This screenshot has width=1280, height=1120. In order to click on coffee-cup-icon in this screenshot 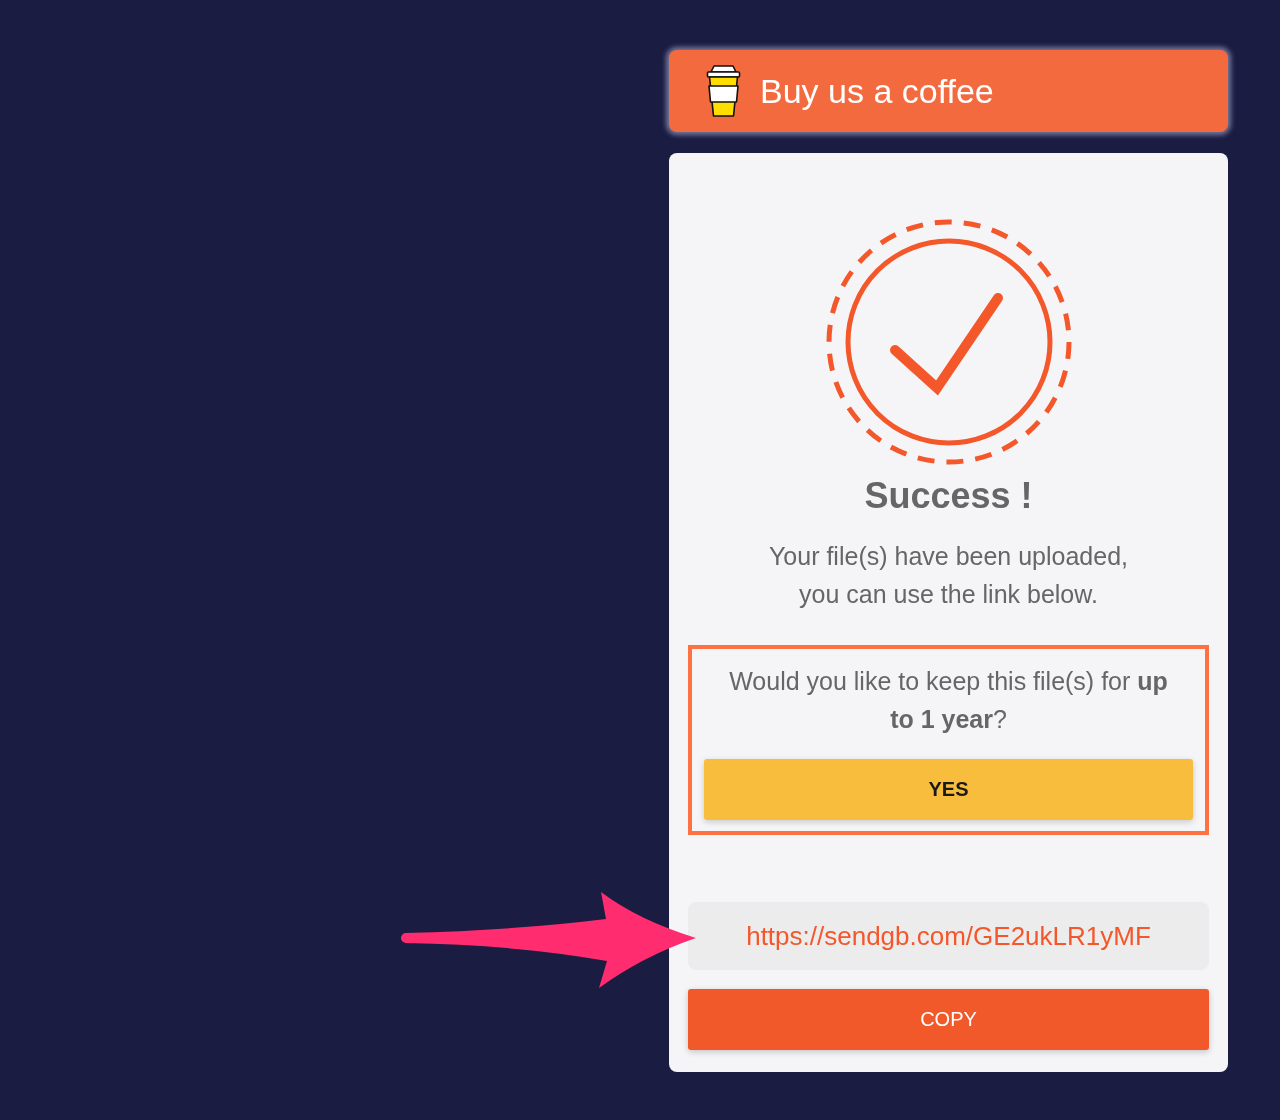, I will do `click(723, 91)`.